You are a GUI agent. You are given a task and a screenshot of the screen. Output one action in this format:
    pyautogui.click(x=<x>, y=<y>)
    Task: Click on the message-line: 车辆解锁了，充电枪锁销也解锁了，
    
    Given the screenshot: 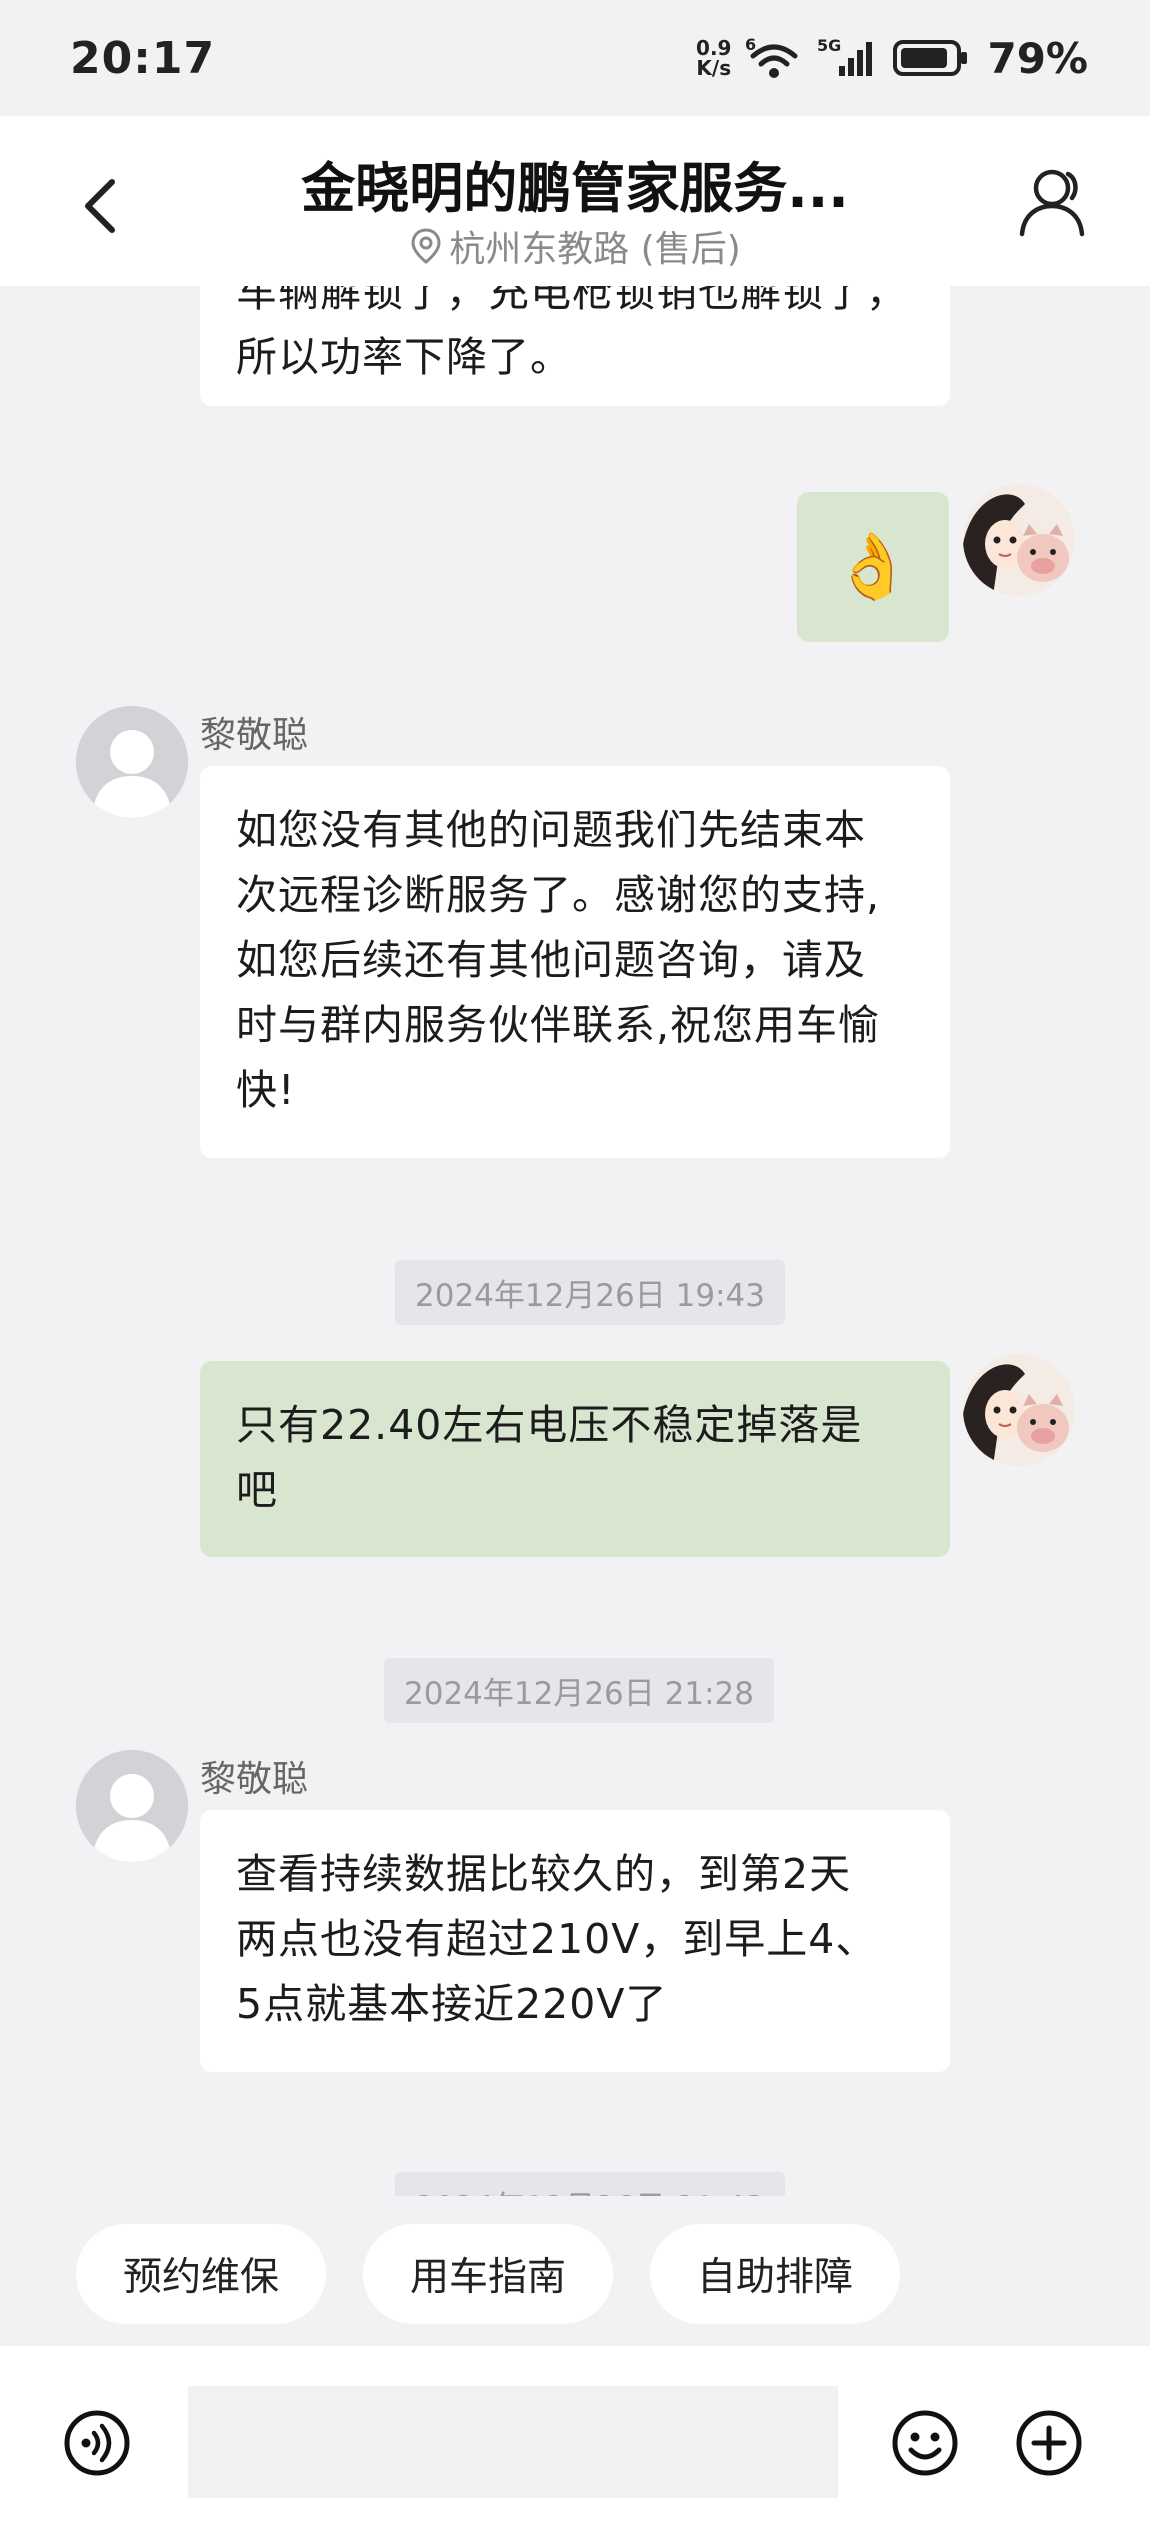 What is the action you would take?
    pyautogui.click(x=572, y=301)
    